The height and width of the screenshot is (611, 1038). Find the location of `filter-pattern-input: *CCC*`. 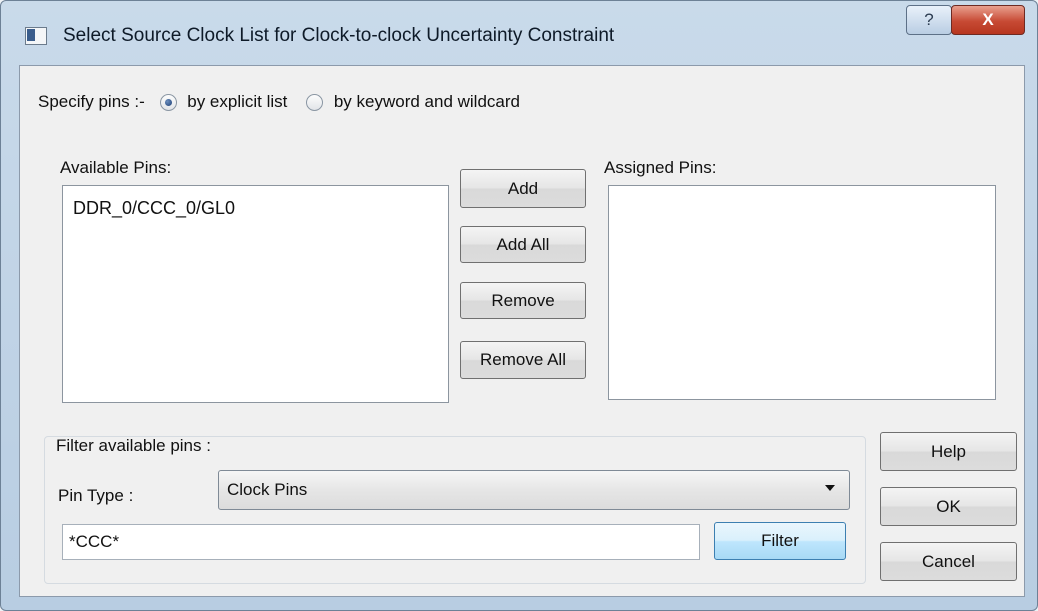

filter-pattern-input: *CCC* is located at coordinates (381, 542).